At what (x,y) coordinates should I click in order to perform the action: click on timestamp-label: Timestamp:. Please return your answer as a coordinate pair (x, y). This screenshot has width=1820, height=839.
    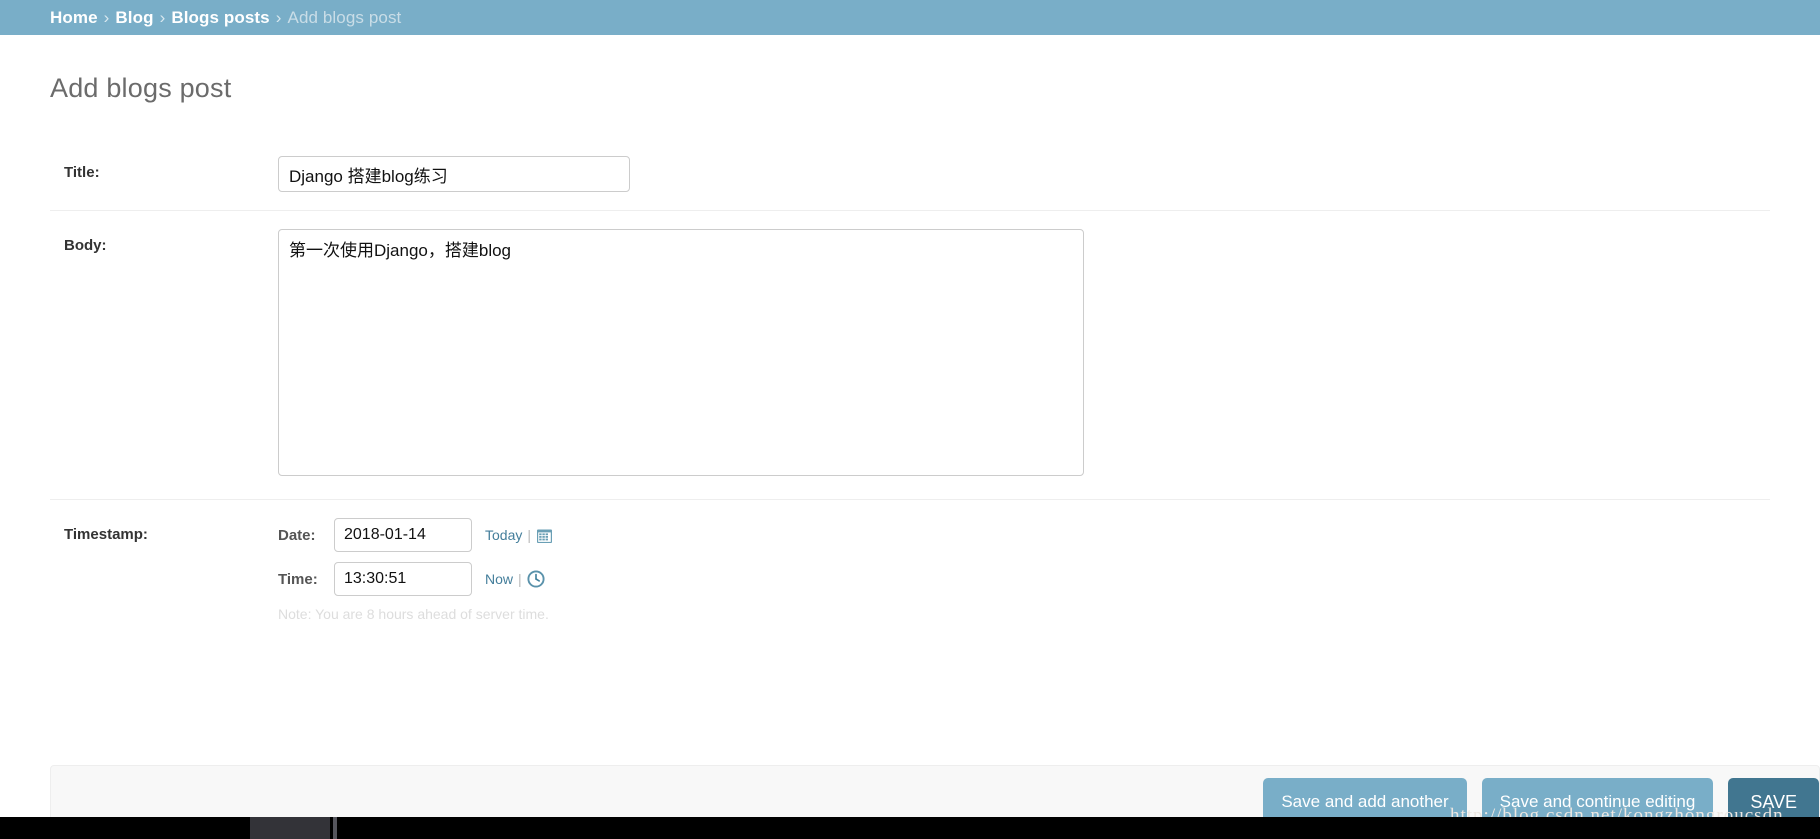
    Looking at the image, I should click on (106, 534).